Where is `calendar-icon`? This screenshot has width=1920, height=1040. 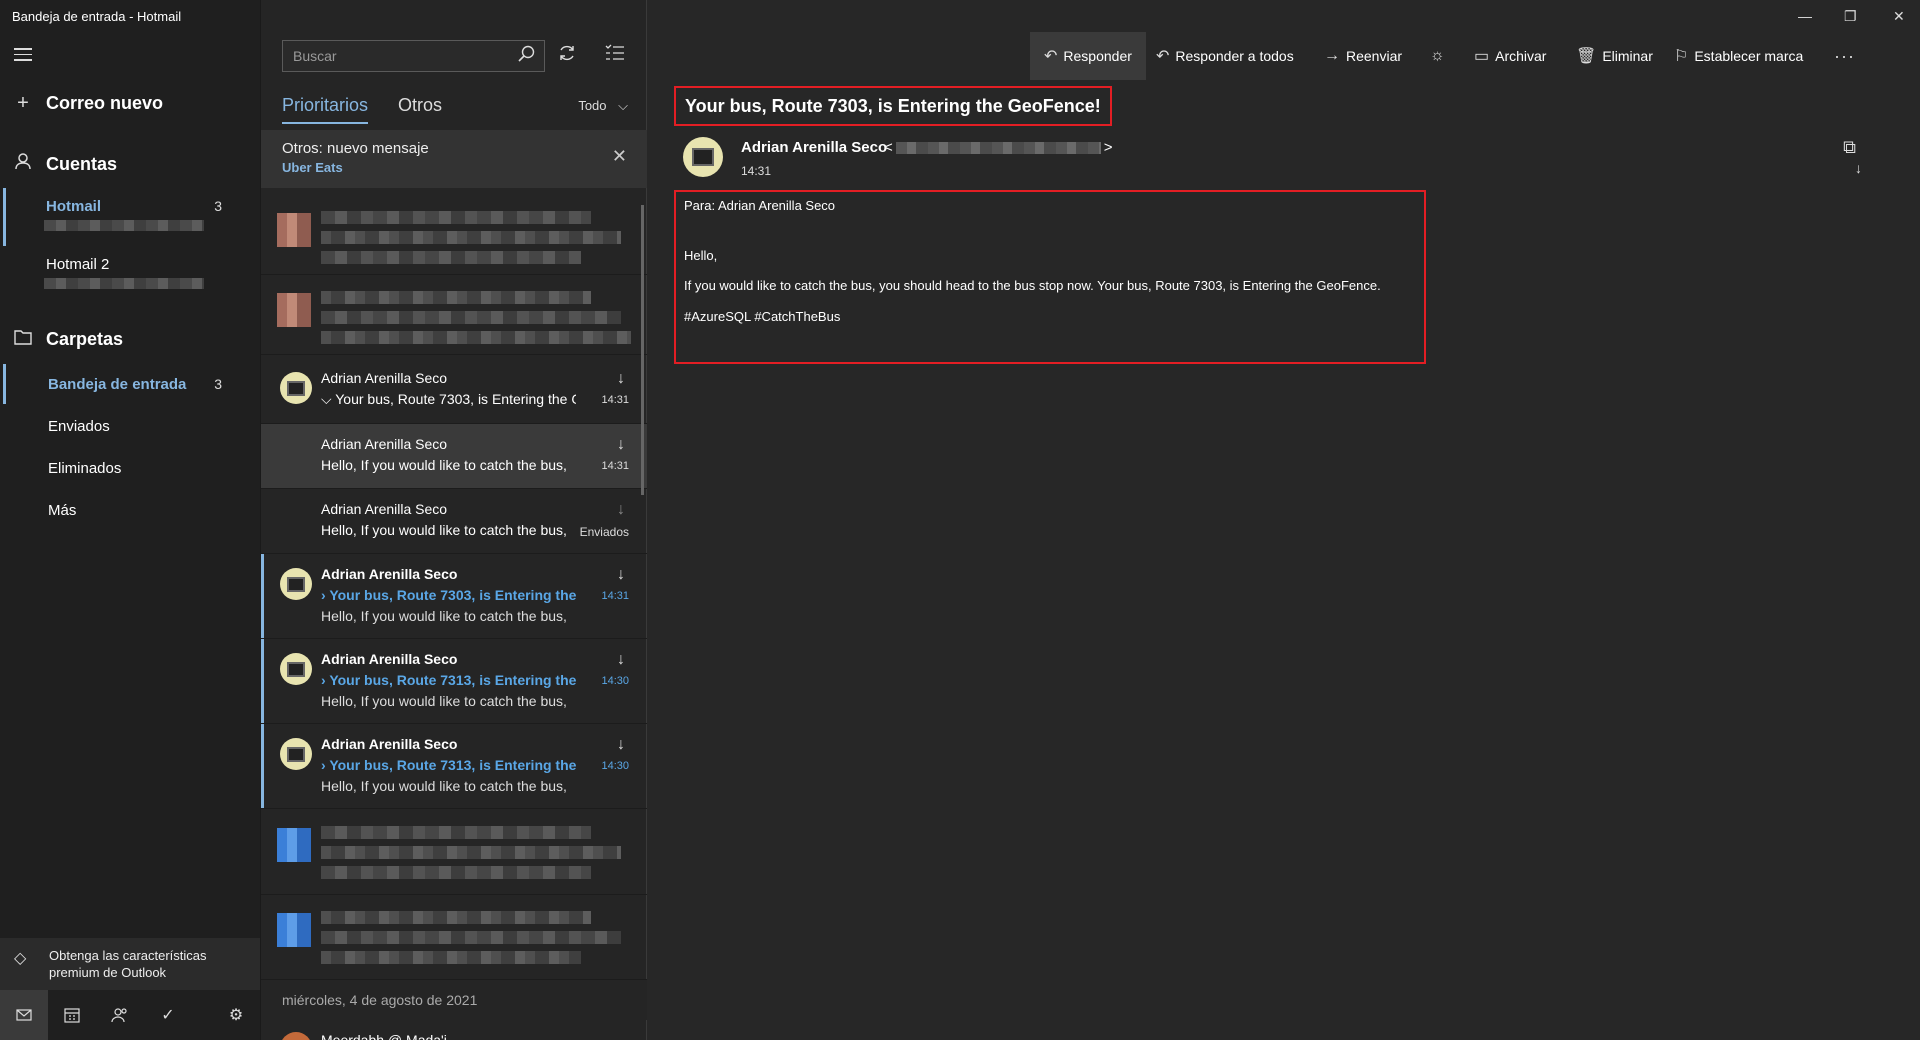
calendar-icon is located at coordinates (72, 1015).